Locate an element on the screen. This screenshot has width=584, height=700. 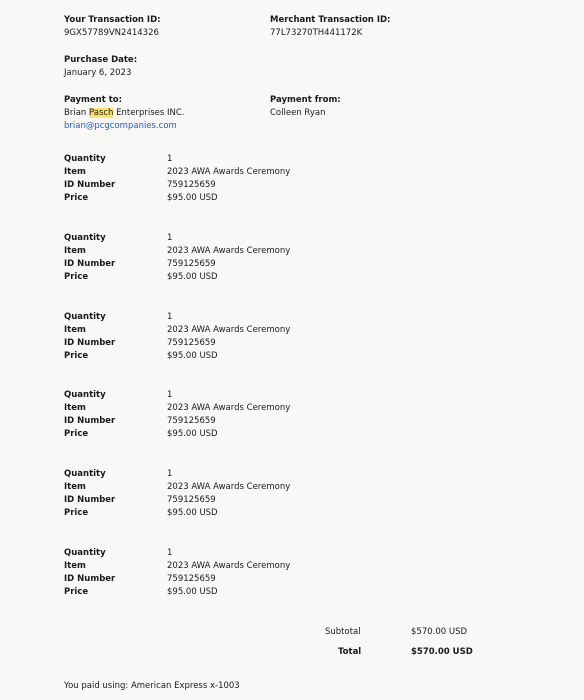
transaction-id-value: 9GX57789VN2414326 is located at coordinates (111, 33).